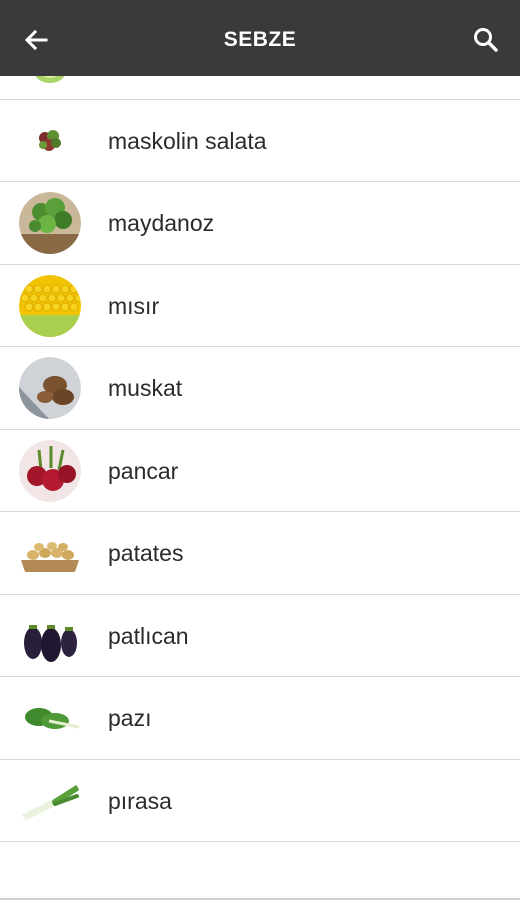 This screenshot has width=520, height=900. Describe the element at coordinates (50, 305) in the screenshot. I see `corn-thumbnail` at that location.